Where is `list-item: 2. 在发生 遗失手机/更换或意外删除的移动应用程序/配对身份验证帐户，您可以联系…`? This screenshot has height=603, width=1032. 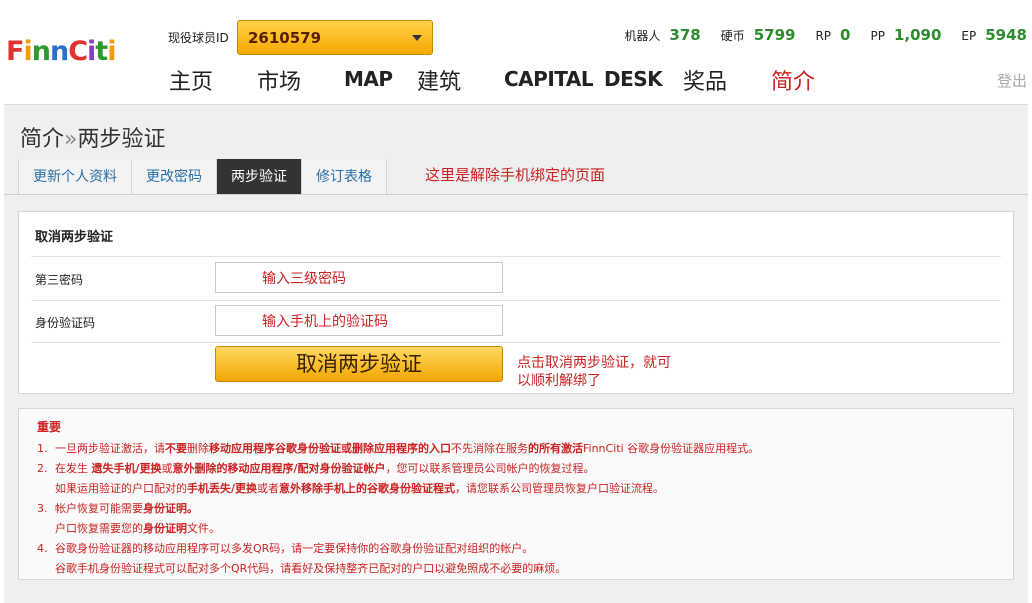
list-item: 2. 在发生 遗失手机/更换或意外删除的移动应用程序/配对身份验证帐户，您可以联系… is located at coordinates (522, 469).